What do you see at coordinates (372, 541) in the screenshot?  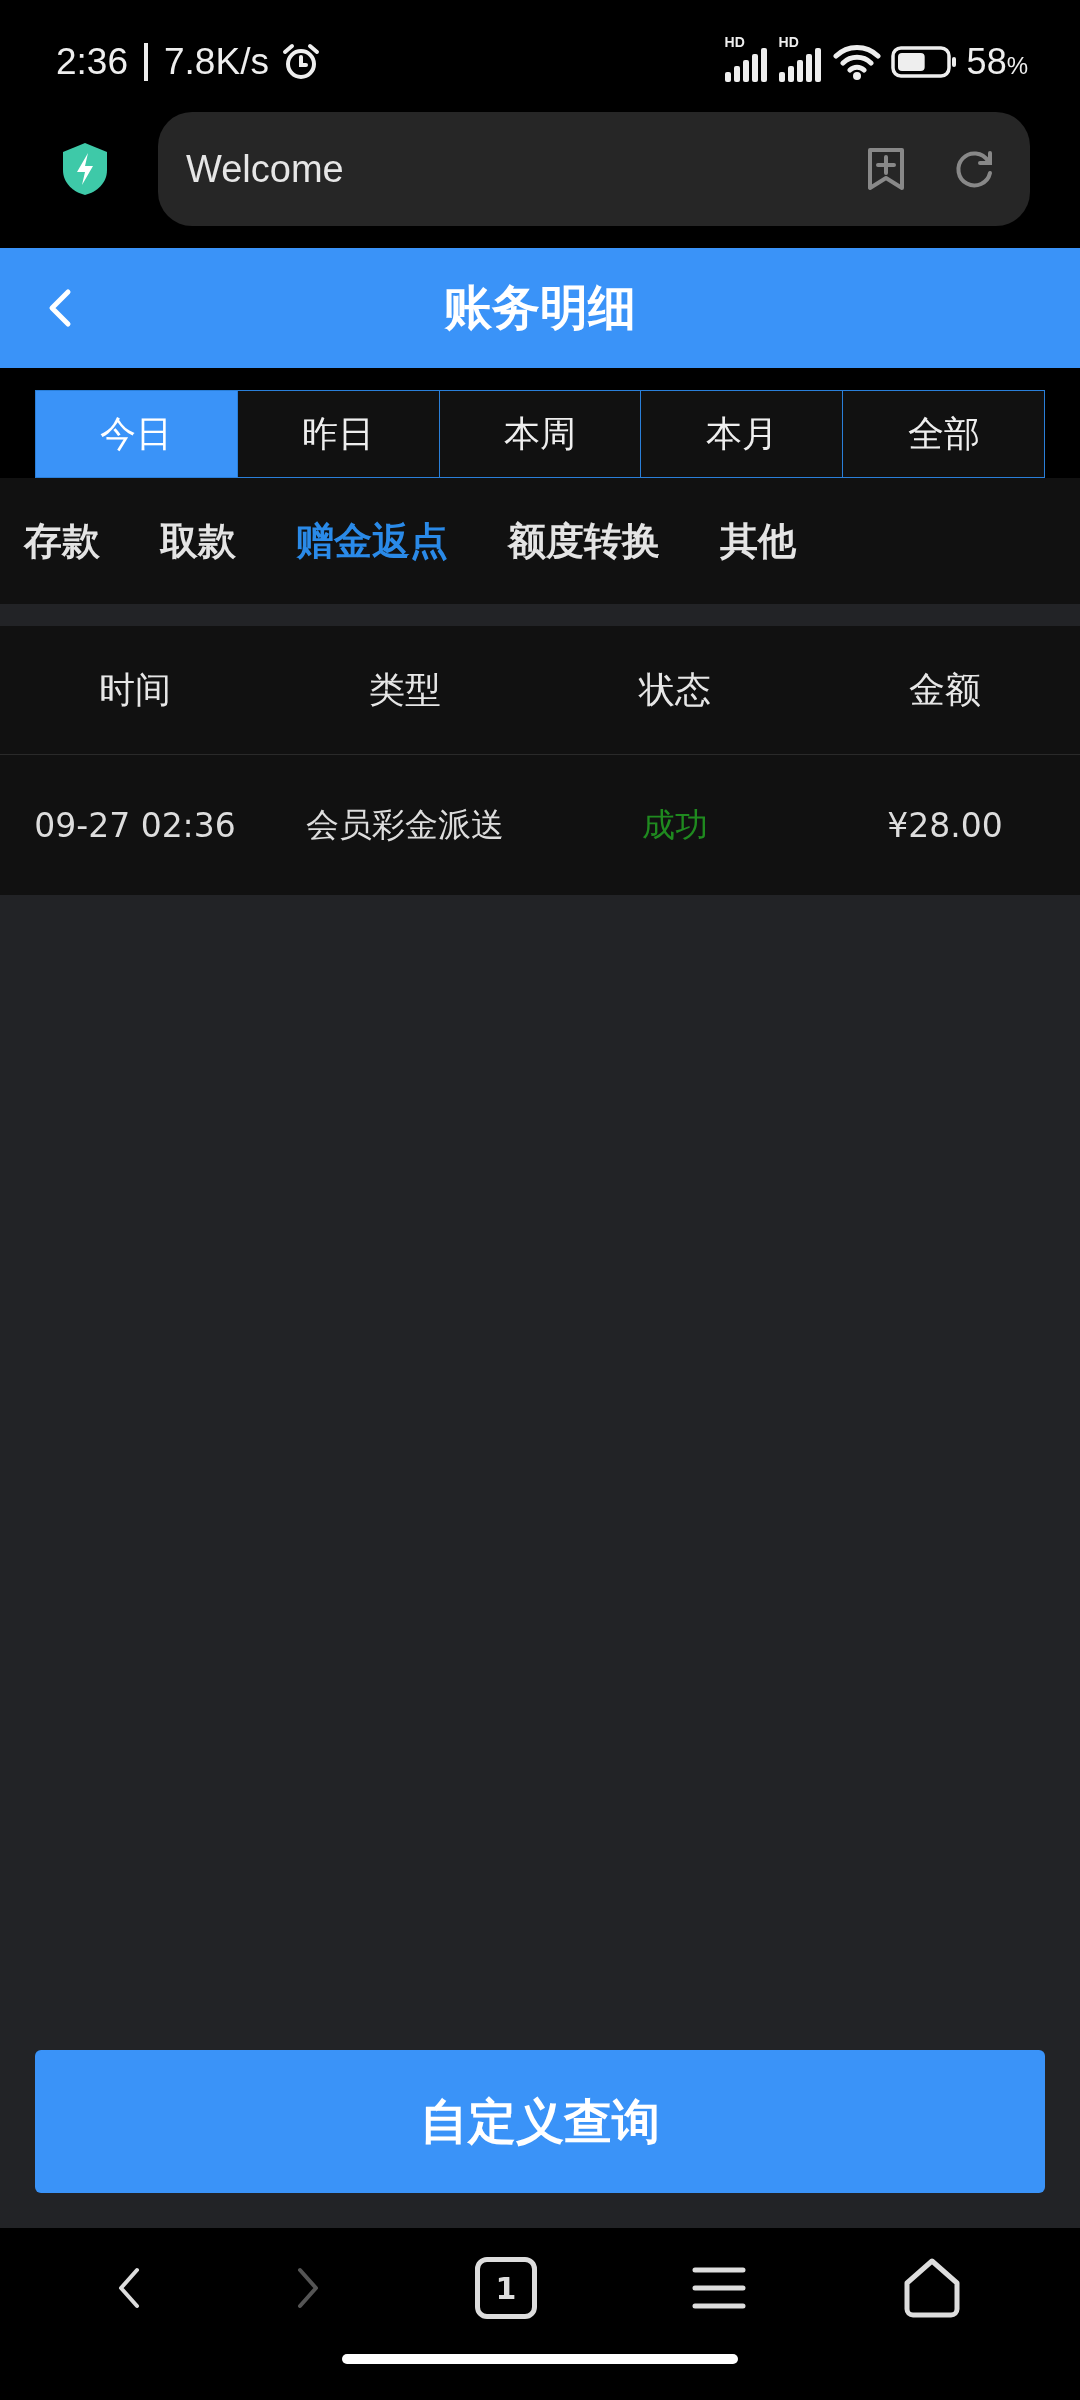 I see `category-tab: 赠金返点` at bounding box center [372, 541].